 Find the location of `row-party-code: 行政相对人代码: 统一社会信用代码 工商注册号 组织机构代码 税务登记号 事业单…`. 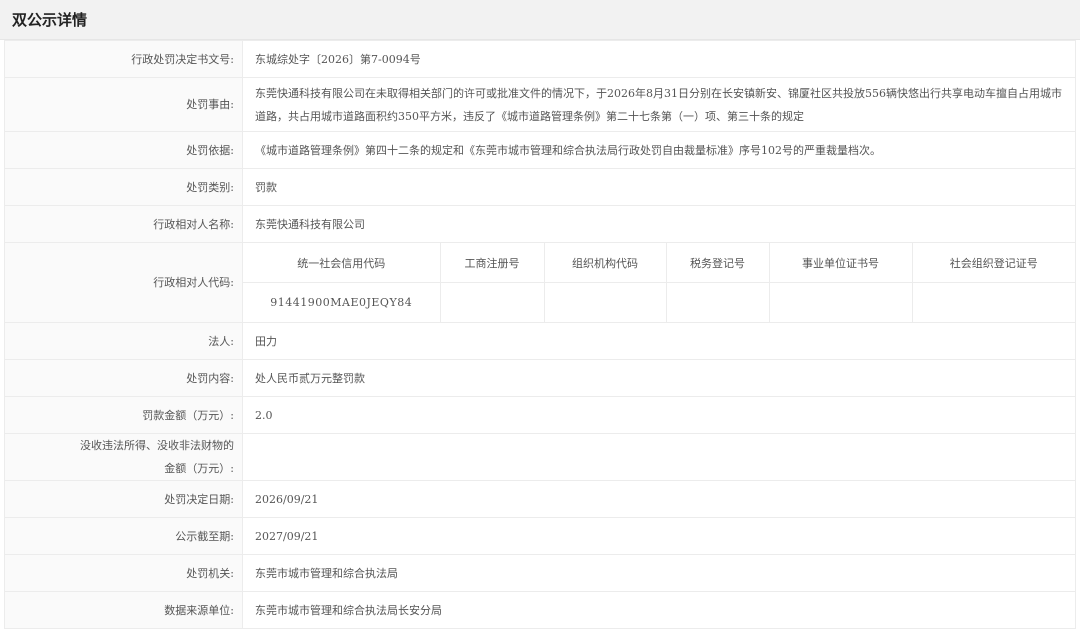

row-party-code: 行政相对人代码: 统一社会信用代码 工商注册号 组织机构代码 税务登记号 事业单… is located at coordinates (540, 282).